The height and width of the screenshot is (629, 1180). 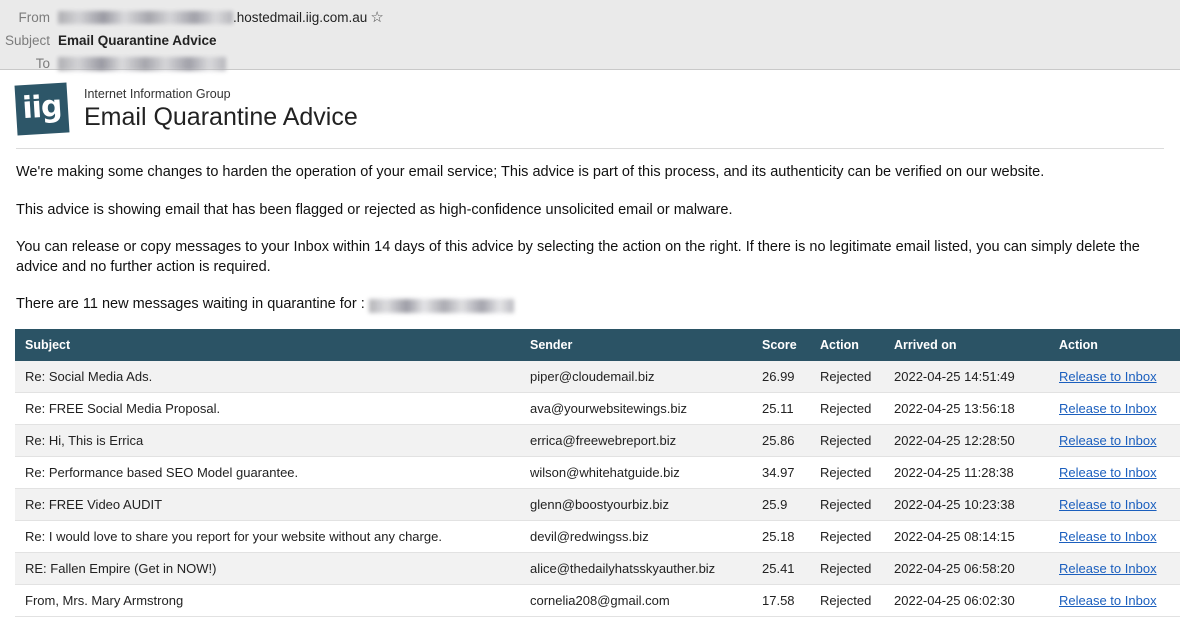 What do you see at coordinates (441, 306) in the screenshot?
I see `recipient-address-redacted` at bounding box center [441, 306].